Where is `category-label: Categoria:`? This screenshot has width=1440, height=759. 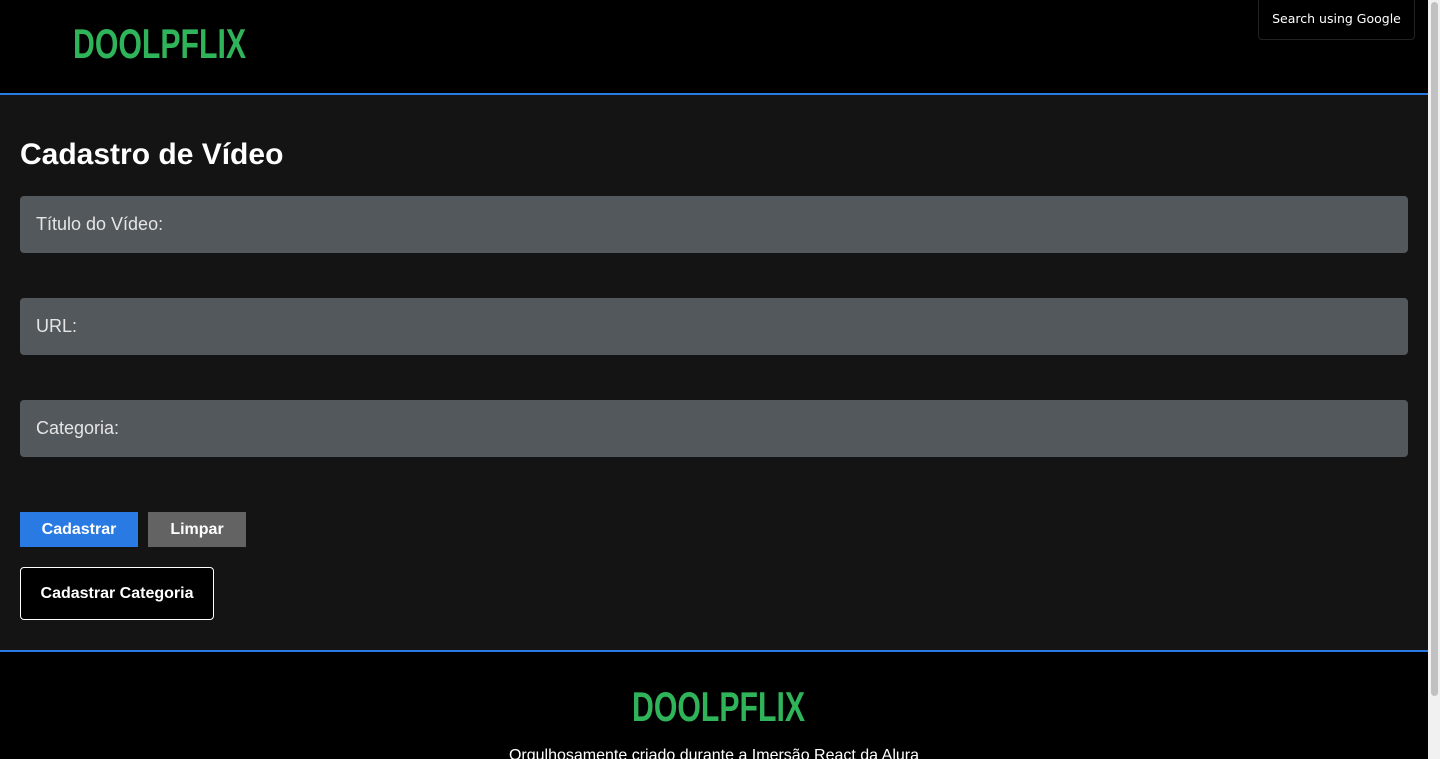
category-label: Categoria: is located at coordinates (78, 428).